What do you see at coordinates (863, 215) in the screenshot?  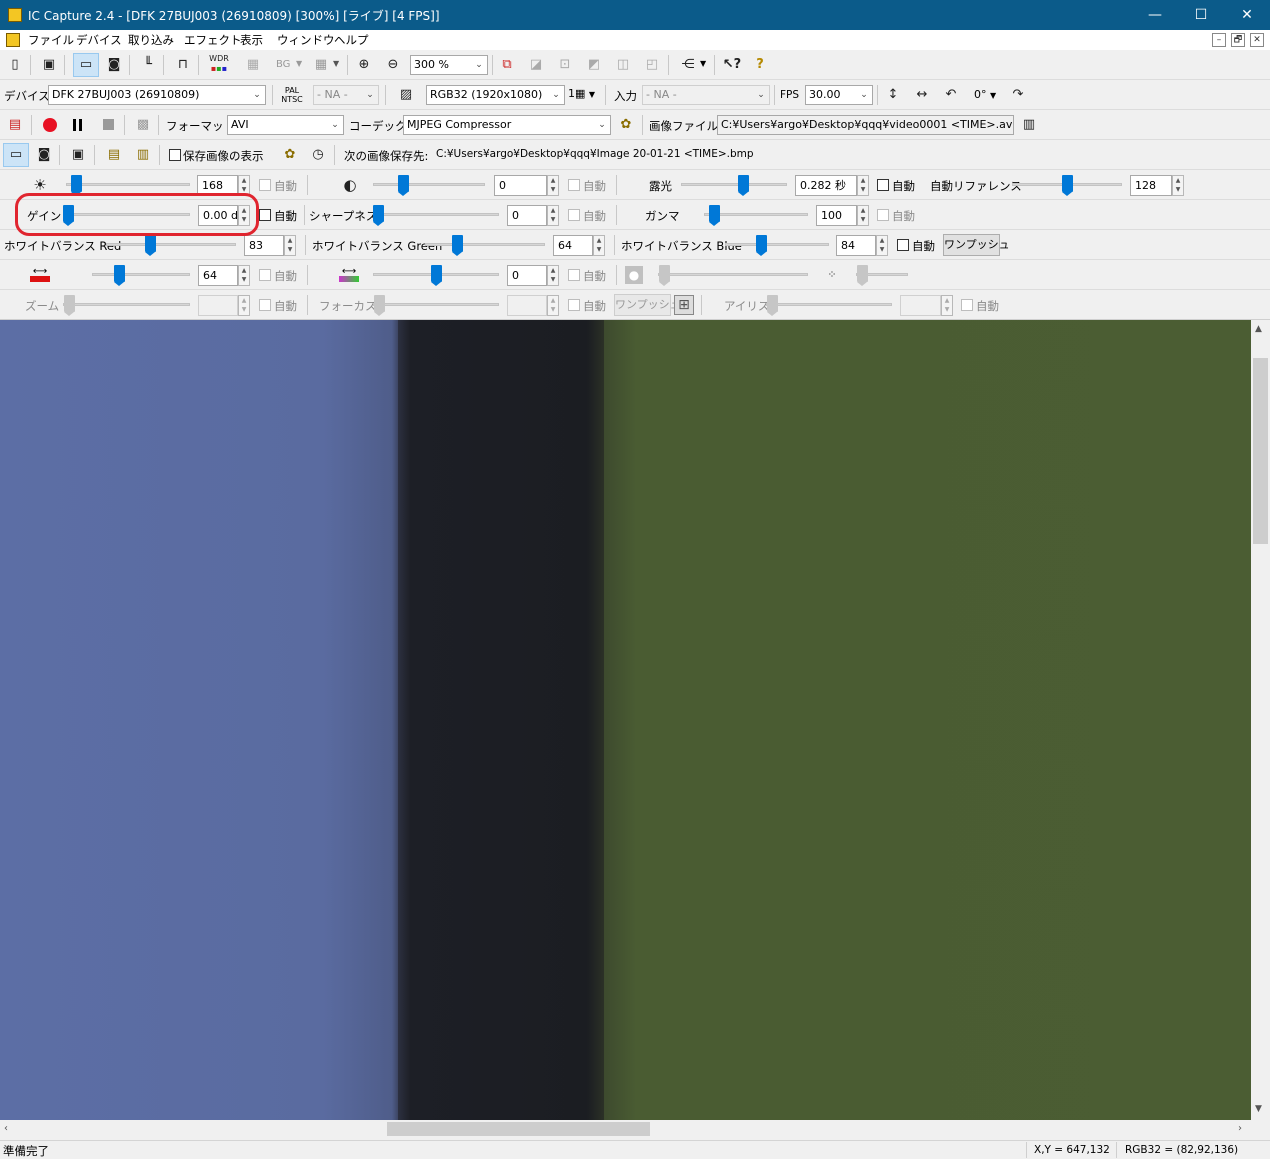 I see `gamma-spinner: ▲ ▼` at bounding box center [863, 215].